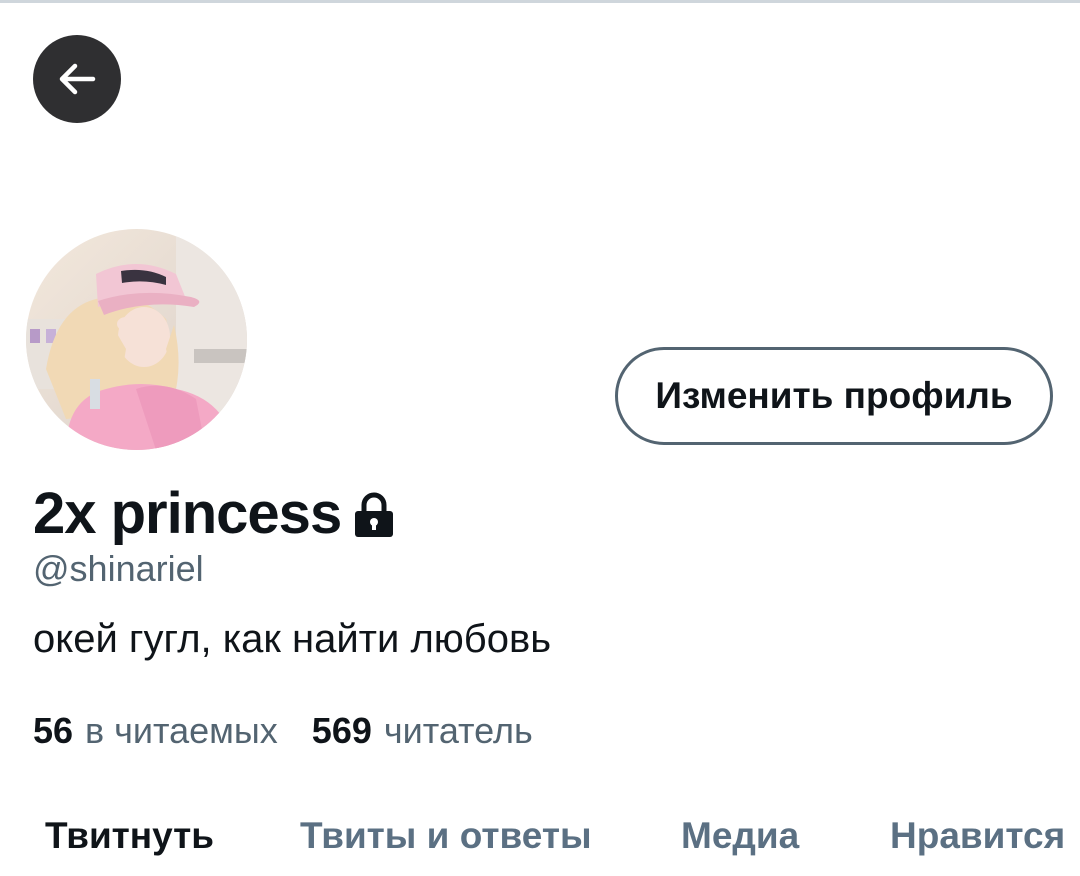 This screenshot has height=876, width=1080. What do you see at coordinates (292, 639) in the screenshot?
I see `profile-bio: окей гугл, как найти любовь` at bounding box center [292, 639].